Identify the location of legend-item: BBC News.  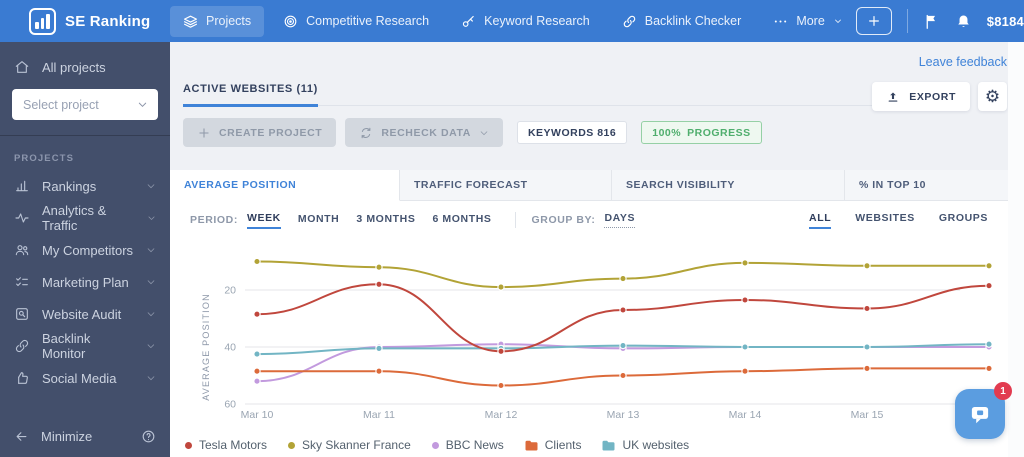
(467, 445).